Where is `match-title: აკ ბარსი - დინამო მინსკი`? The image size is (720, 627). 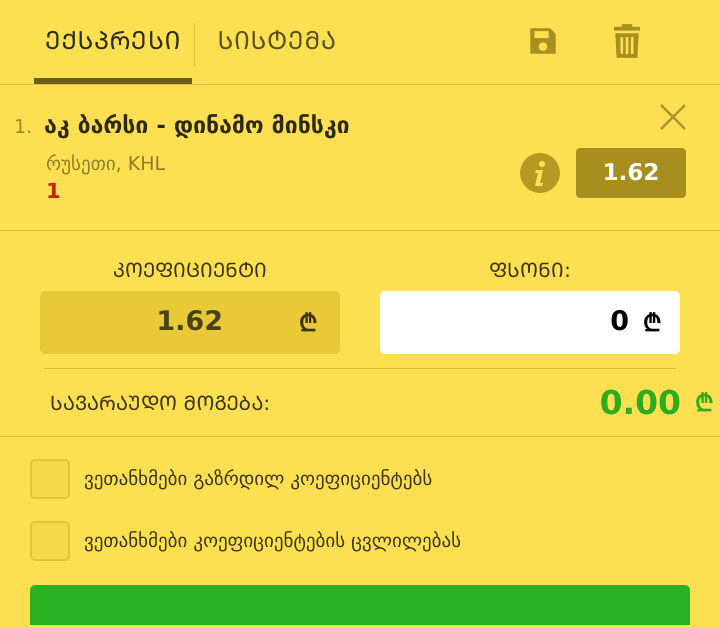
match-title: აკ ბარსი - დინამო მინსკი is located at coordinates (197, 126).